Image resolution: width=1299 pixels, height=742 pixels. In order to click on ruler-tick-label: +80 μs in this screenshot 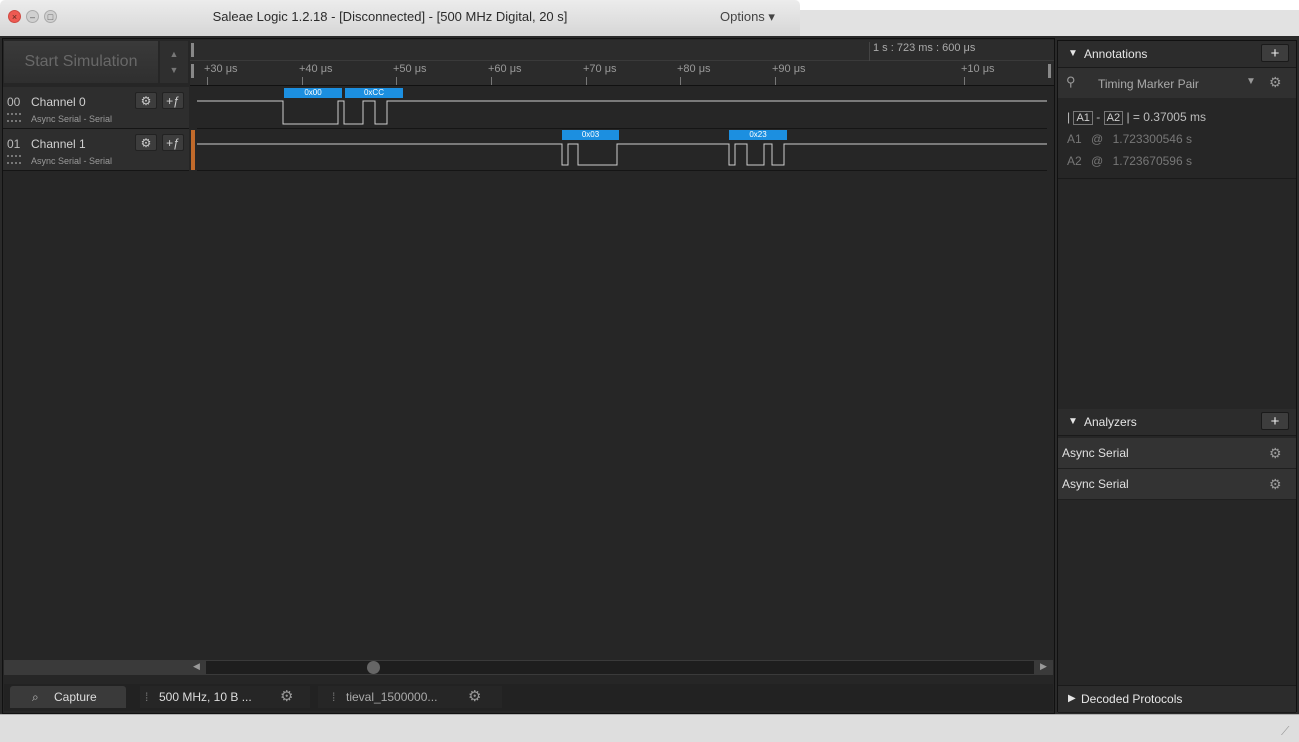, I will do `click(694, 69)`.